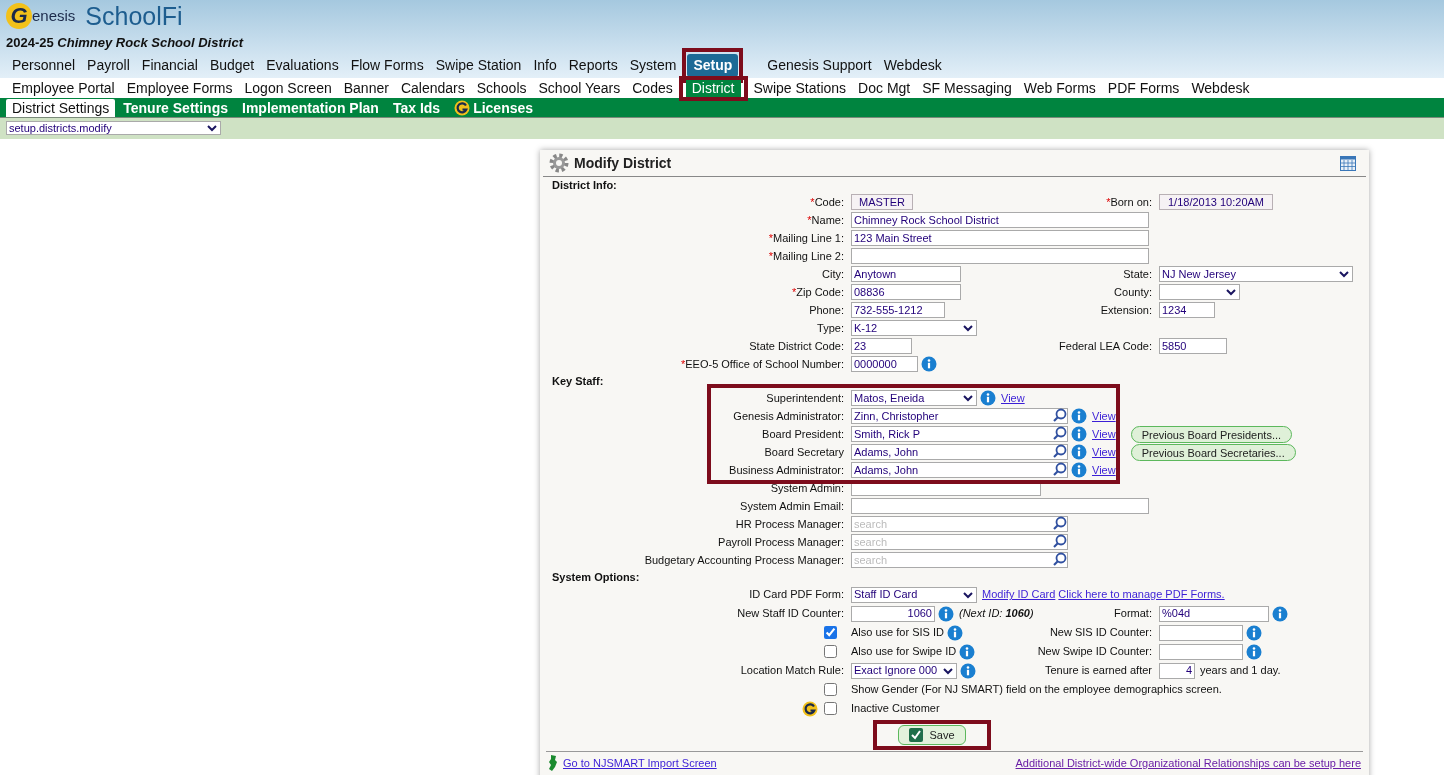  Describe the element at coordinates (366, 88) in the screenshot. I see `subnav-tab: Banner` at that location.